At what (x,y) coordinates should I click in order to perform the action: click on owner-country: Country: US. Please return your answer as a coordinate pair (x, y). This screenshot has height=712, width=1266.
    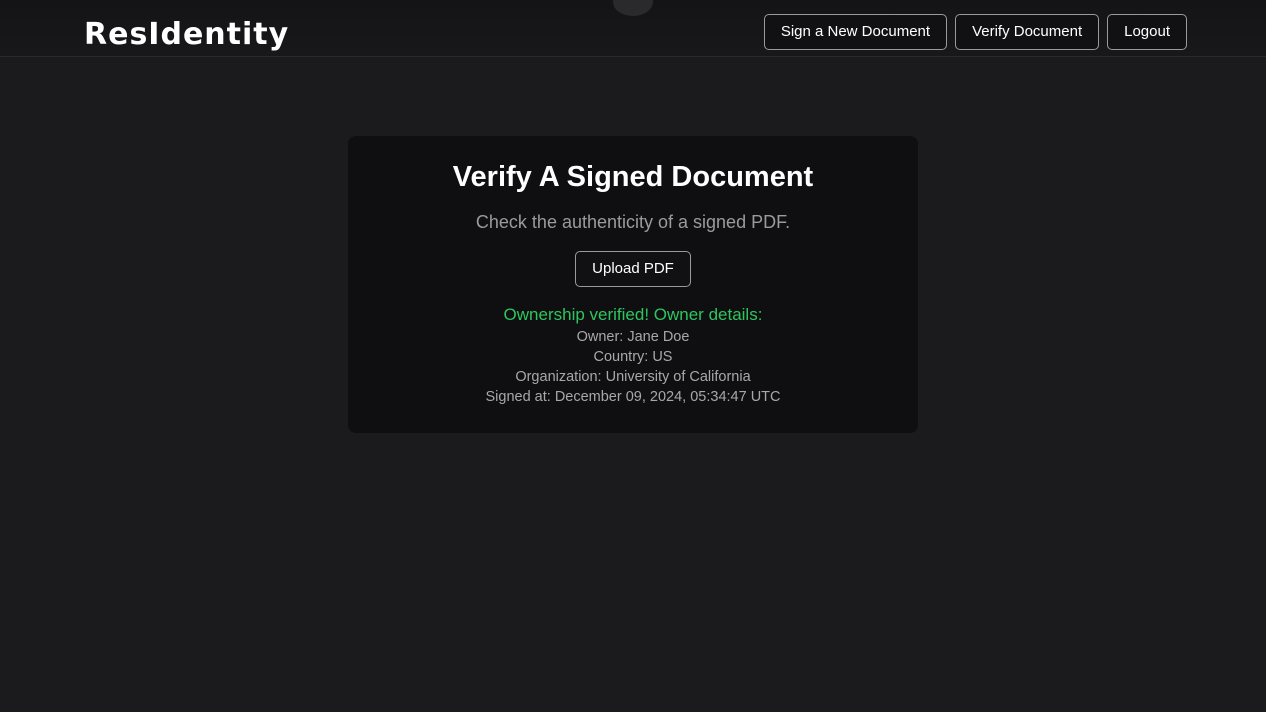
    Looking at the image, I should click on (633, 357).